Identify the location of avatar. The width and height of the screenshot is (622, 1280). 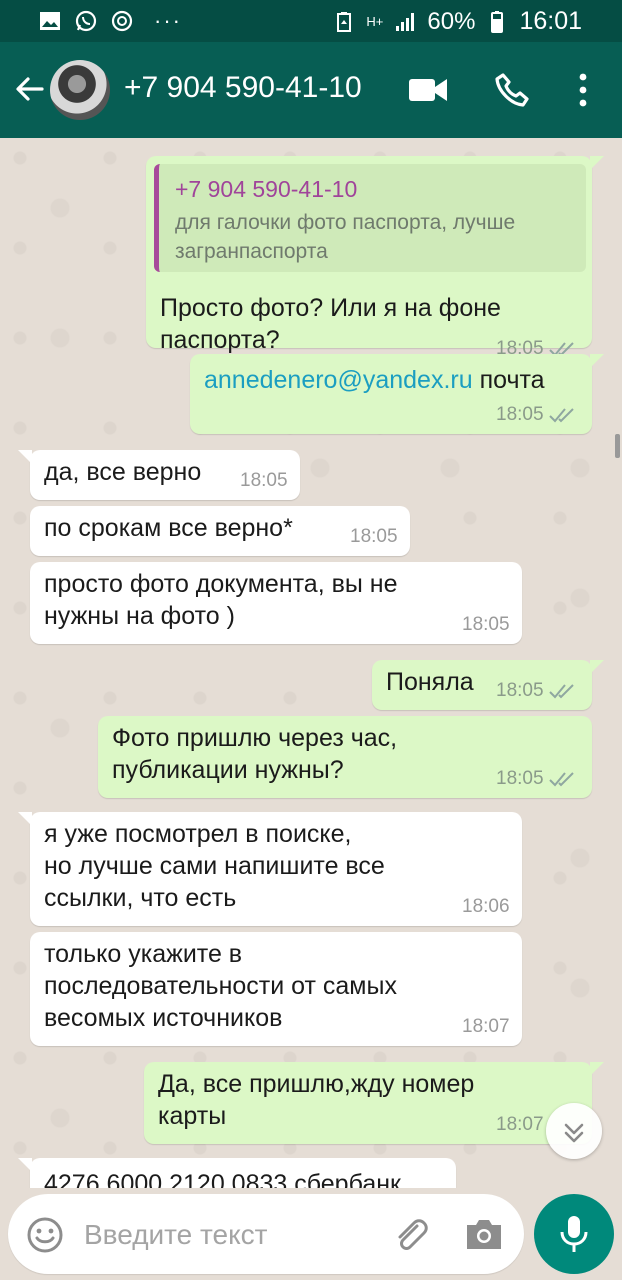
(80, 90).